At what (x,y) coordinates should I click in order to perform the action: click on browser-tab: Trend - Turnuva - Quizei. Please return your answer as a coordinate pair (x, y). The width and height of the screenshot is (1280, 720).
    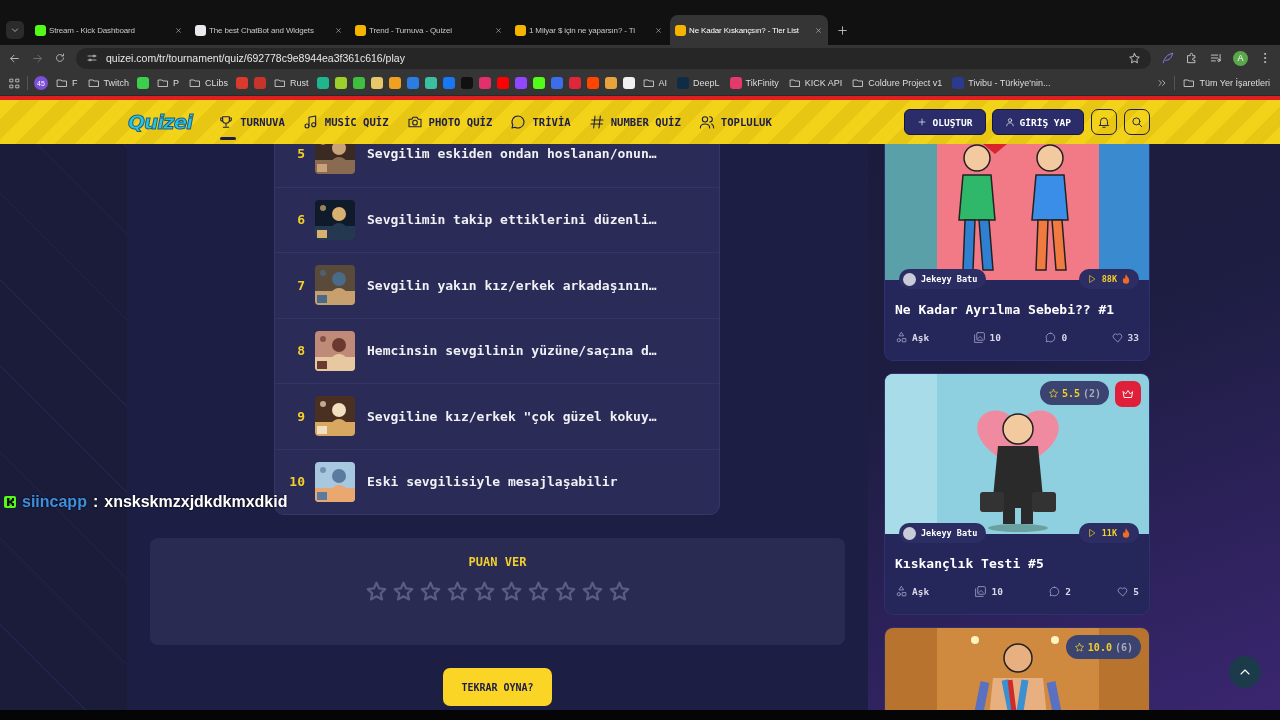
    Looking at the image, I should click on (429, 30).